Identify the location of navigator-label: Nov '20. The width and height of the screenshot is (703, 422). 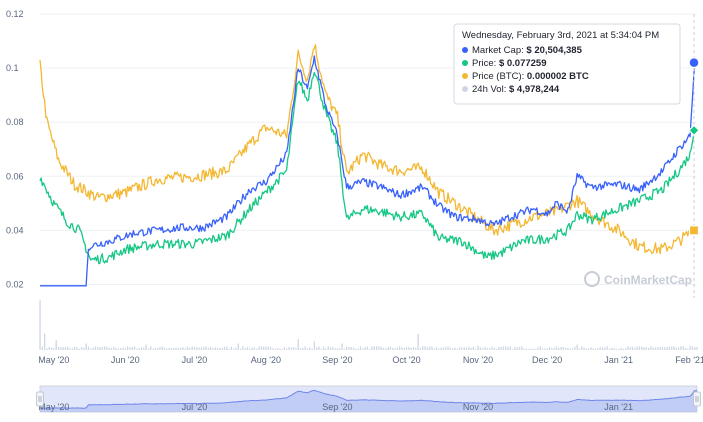
(478, 407).